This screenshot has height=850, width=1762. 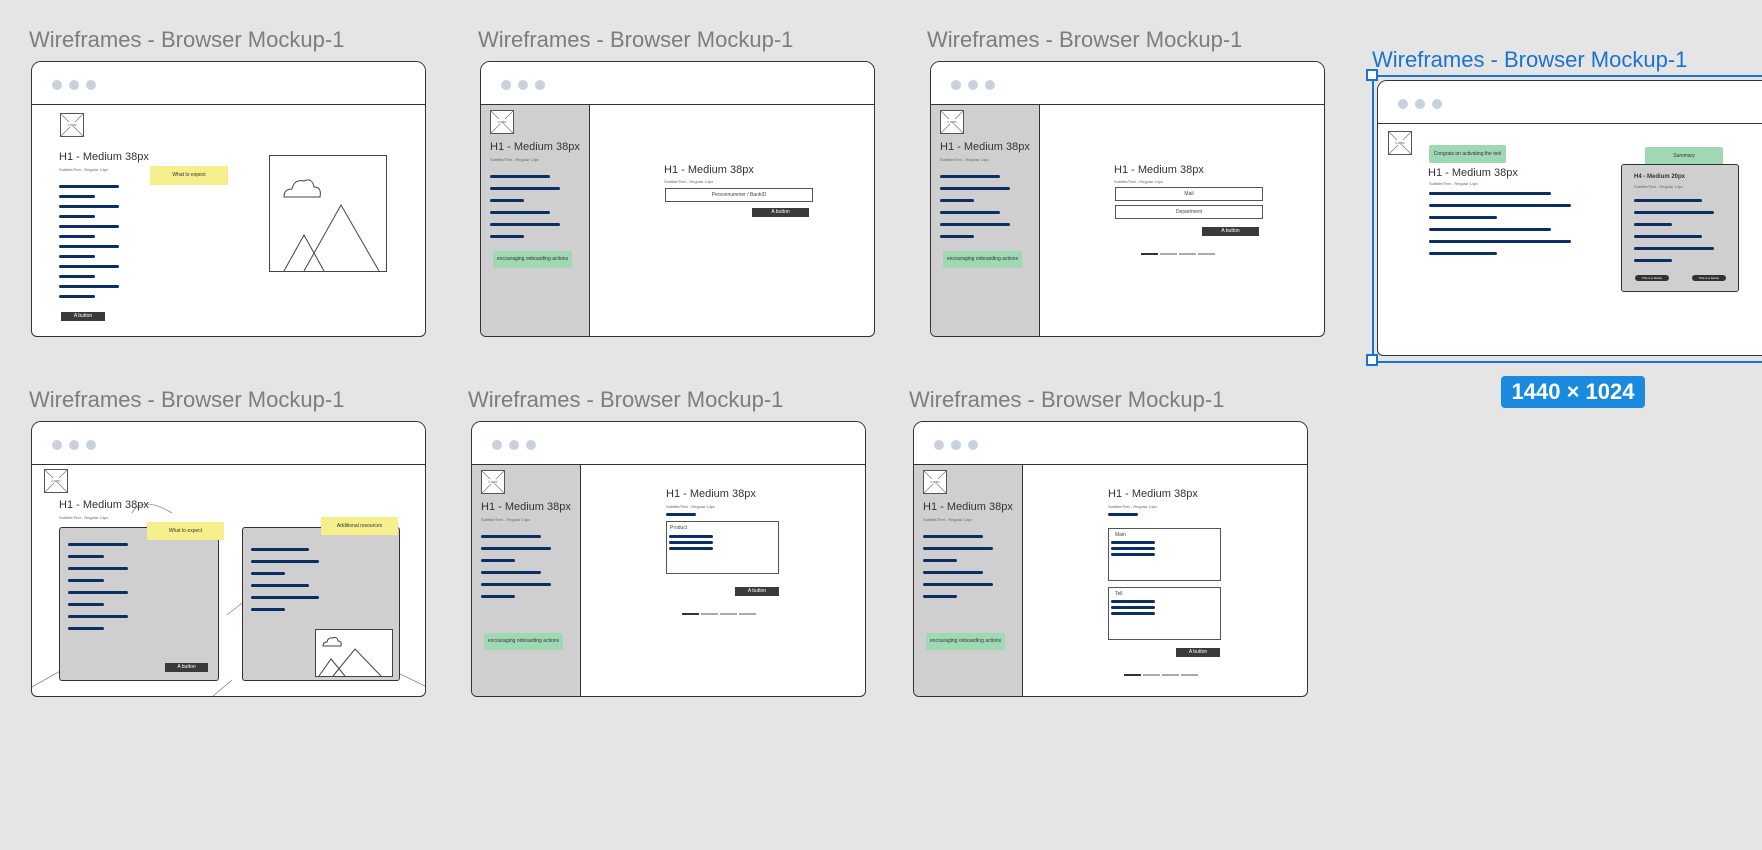 What do you see at coordinates (1529, 60) in the screenshot?
I see `frame-title-4: Wireframes - Browser Mockup-1` at bounding box center [1529, 60].